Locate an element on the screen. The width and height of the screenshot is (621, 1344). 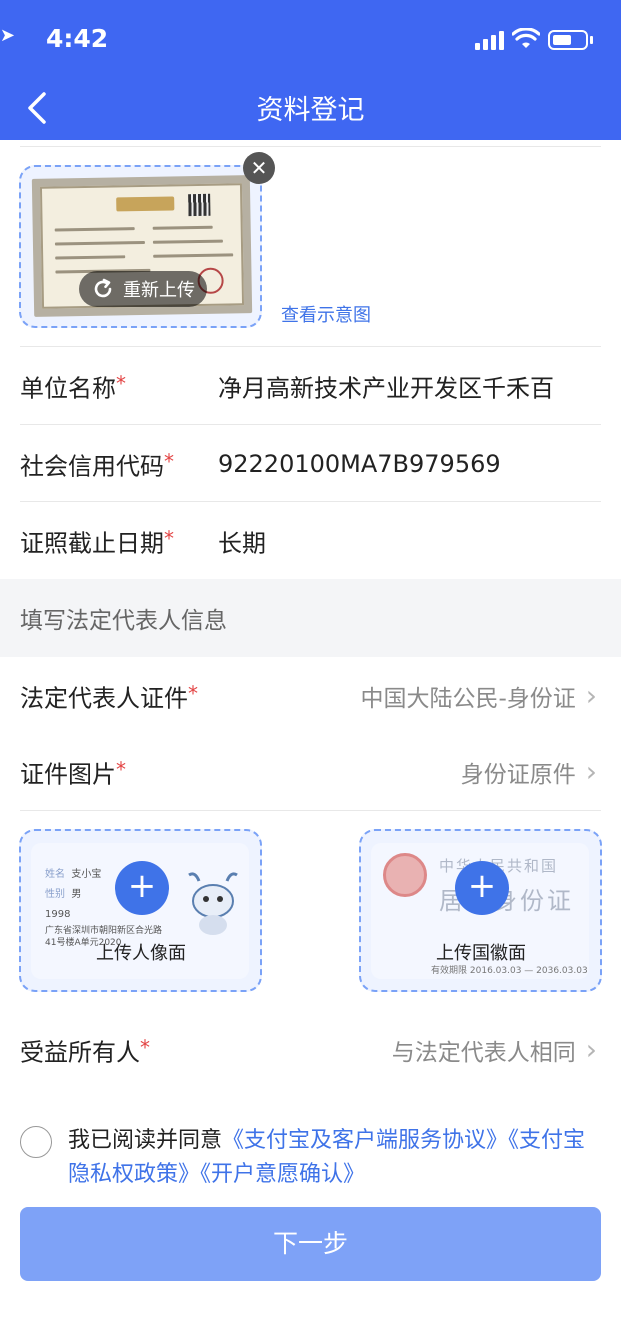
credit-code-row: 社会信用代码* 92220100MA7B979569 is located at coordinates (310, 464).